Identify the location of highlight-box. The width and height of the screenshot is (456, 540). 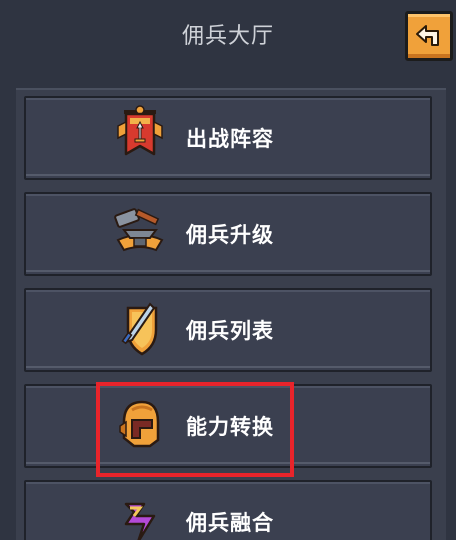
(195, 429).